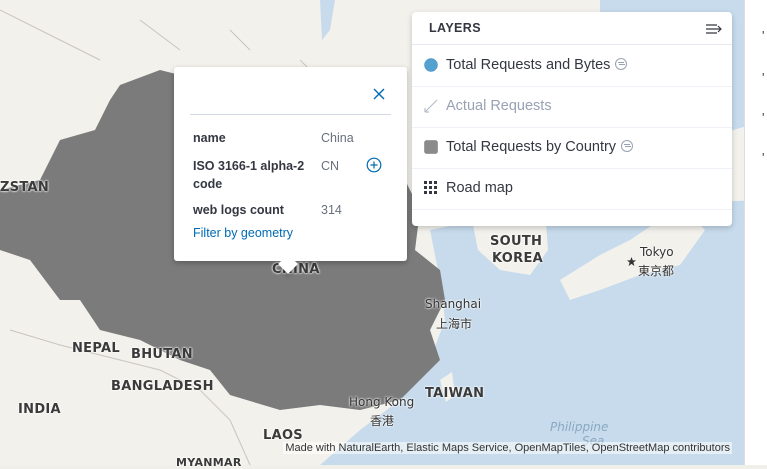 The image size is (767, 469). What do you see at coordinates (656, 271) in the screenshot?
I see `label-tokyo-cjk: 東京都` at bounding box center [656, 271].